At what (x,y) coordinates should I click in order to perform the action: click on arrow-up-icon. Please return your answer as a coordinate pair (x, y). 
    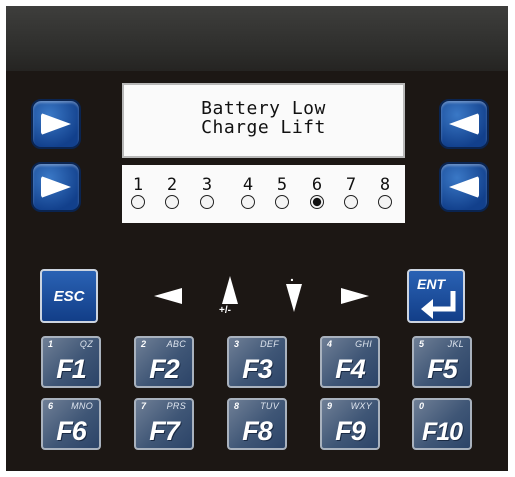
    Looking at the image, I should click on (230, 291).